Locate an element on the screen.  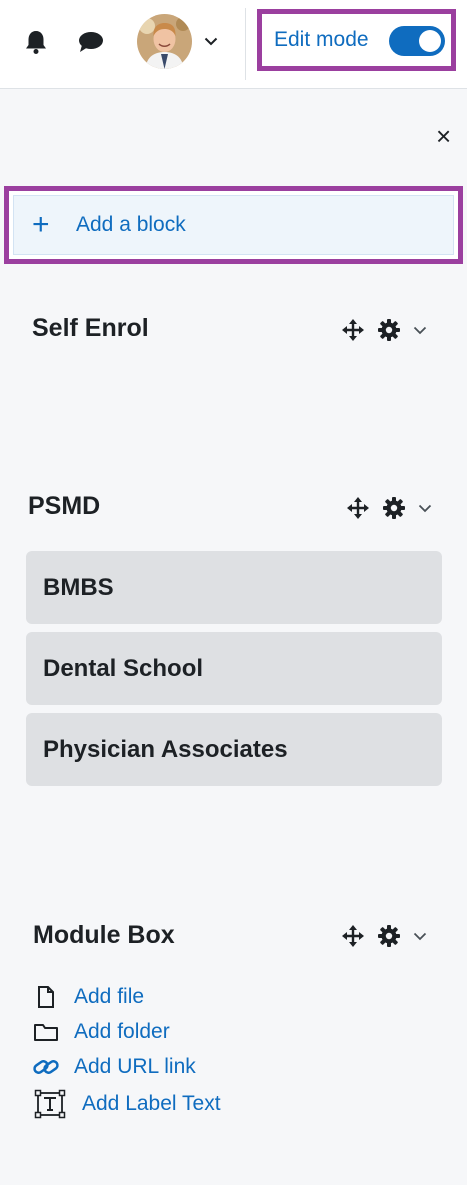
user-avatar is located at coordinates (164, 41).